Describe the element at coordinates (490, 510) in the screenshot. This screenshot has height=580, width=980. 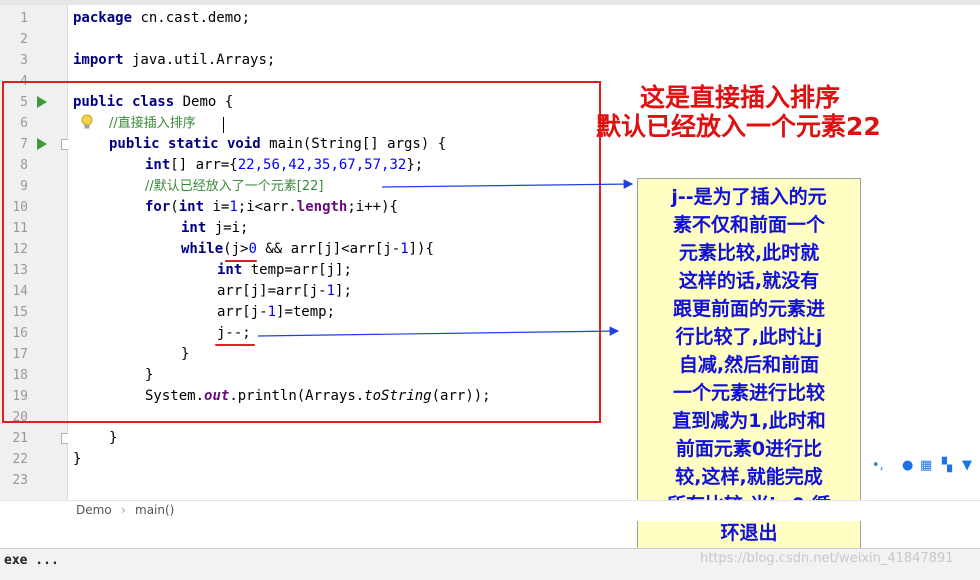
I see `breadcrumb: Demo › main()` at that location.